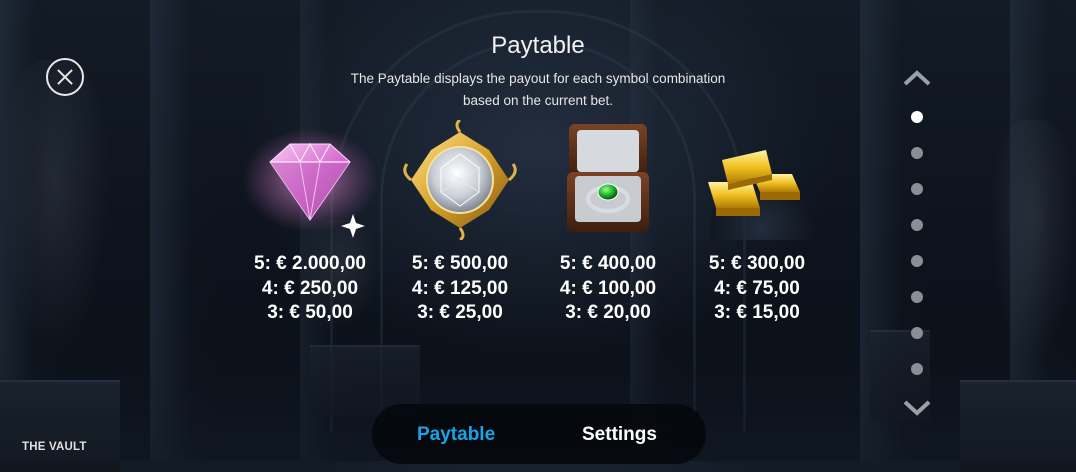 This screenshot has width=1076, height=472. What do you see at coordinates (538, 100) in the screenshot?
I see `description-line-2: based on the current bet.` at bounding box center [538, 100].